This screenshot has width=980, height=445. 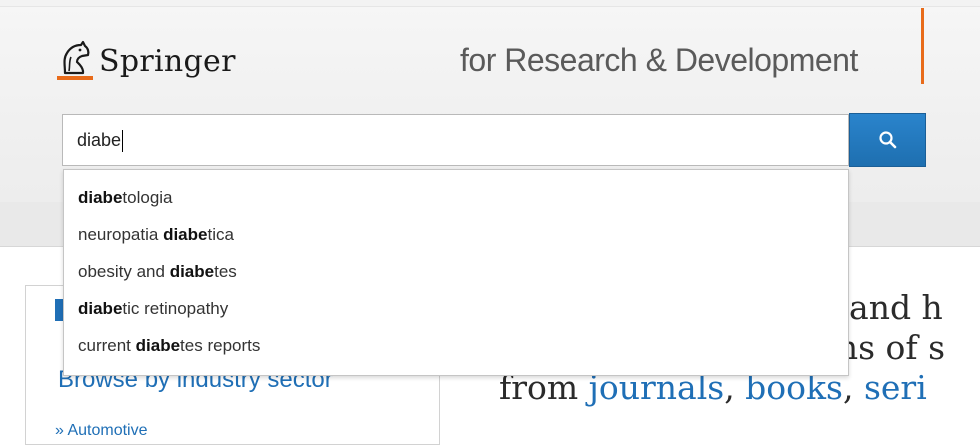 I want to click on suggestion-suffix: tica, so click(x=220, y=234).